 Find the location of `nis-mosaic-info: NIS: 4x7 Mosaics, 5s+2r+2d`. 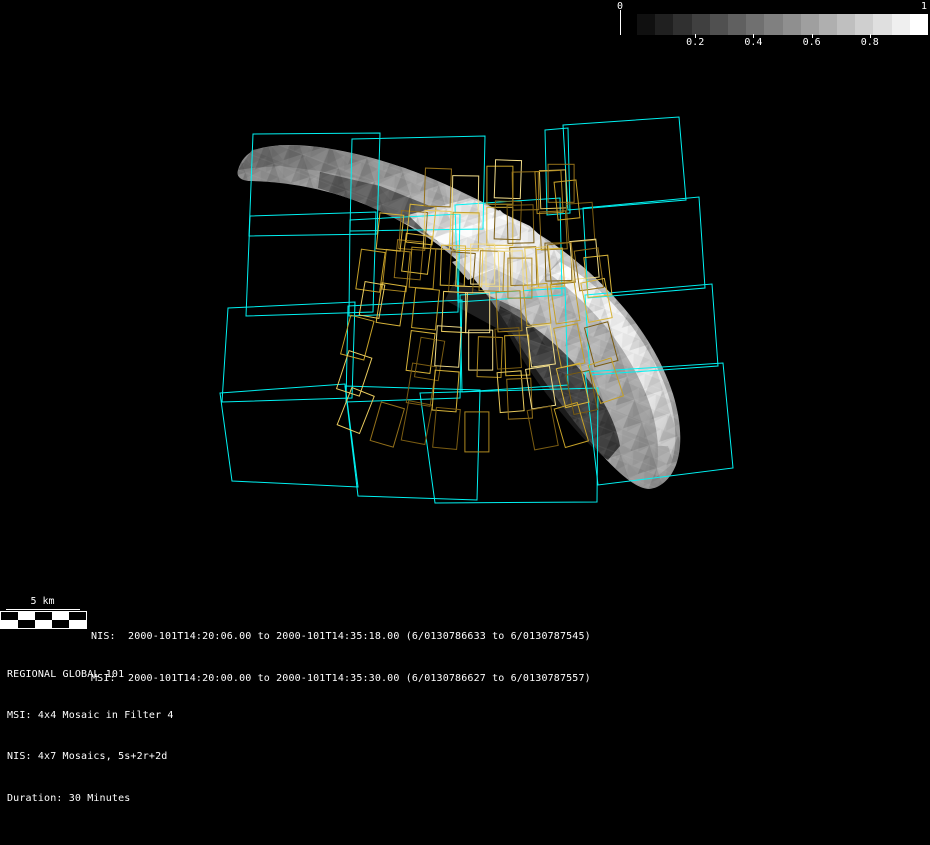

nis-mosaic-info: NIS: 4x7 Mosaics, 5s+2r+2d is located at coordinates (87, 757).